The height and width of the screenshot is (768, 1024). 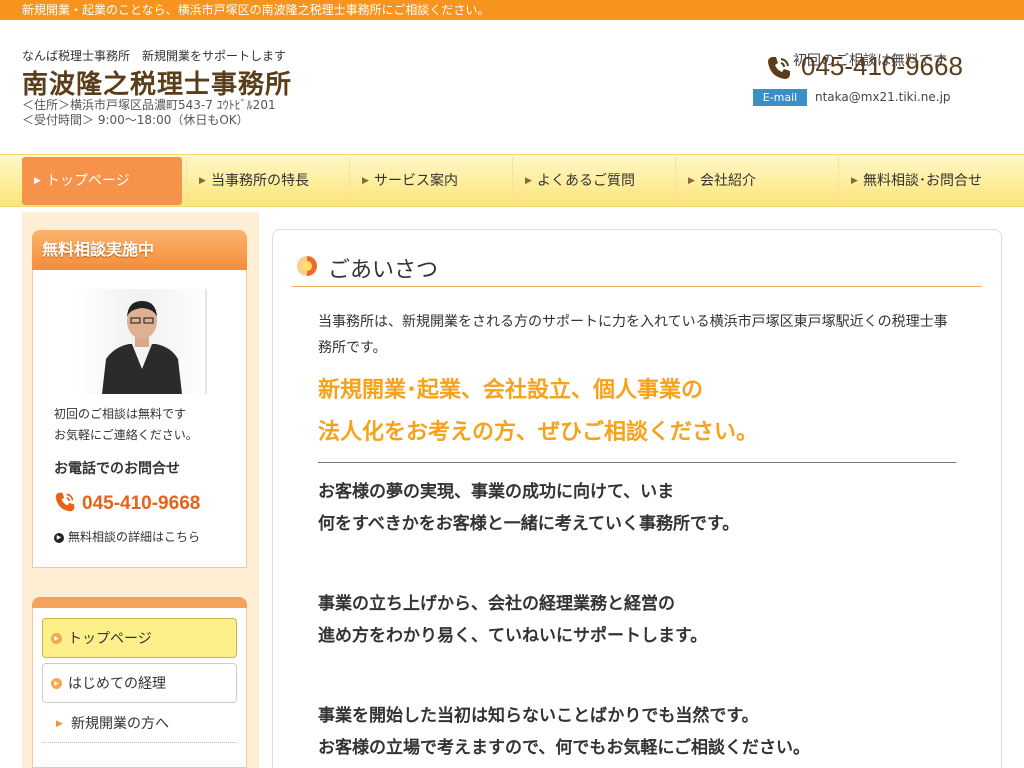 I want to click on nav-item-services: ▶ サービス案内, so click(x=429, y=181).